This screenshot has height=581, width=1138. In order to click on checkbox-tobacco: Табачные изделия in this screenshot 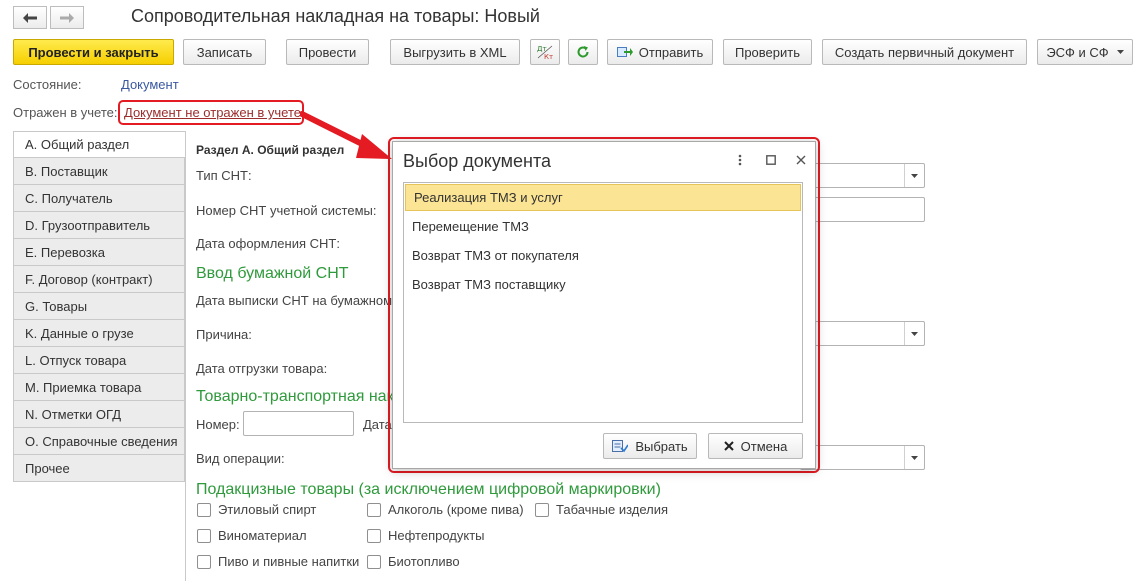, I will do `click(601, 509)`.